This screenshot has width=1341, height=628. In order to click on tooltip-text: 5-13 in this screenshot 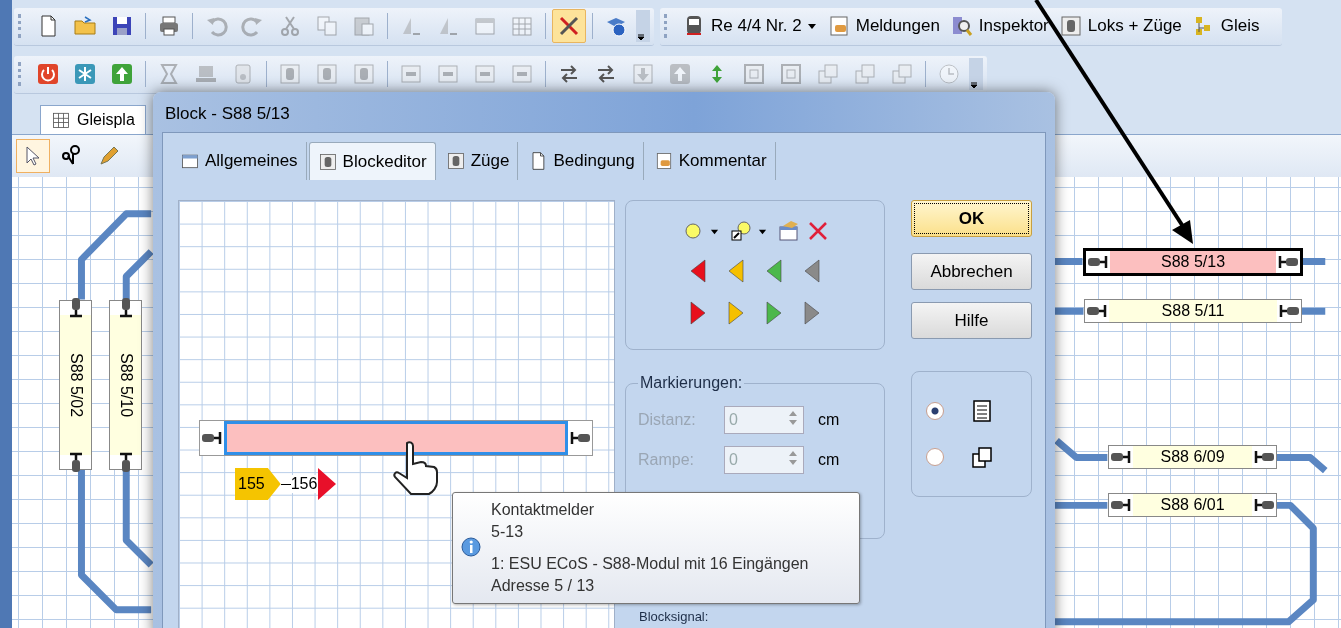, I will do `click(508, 532)`.